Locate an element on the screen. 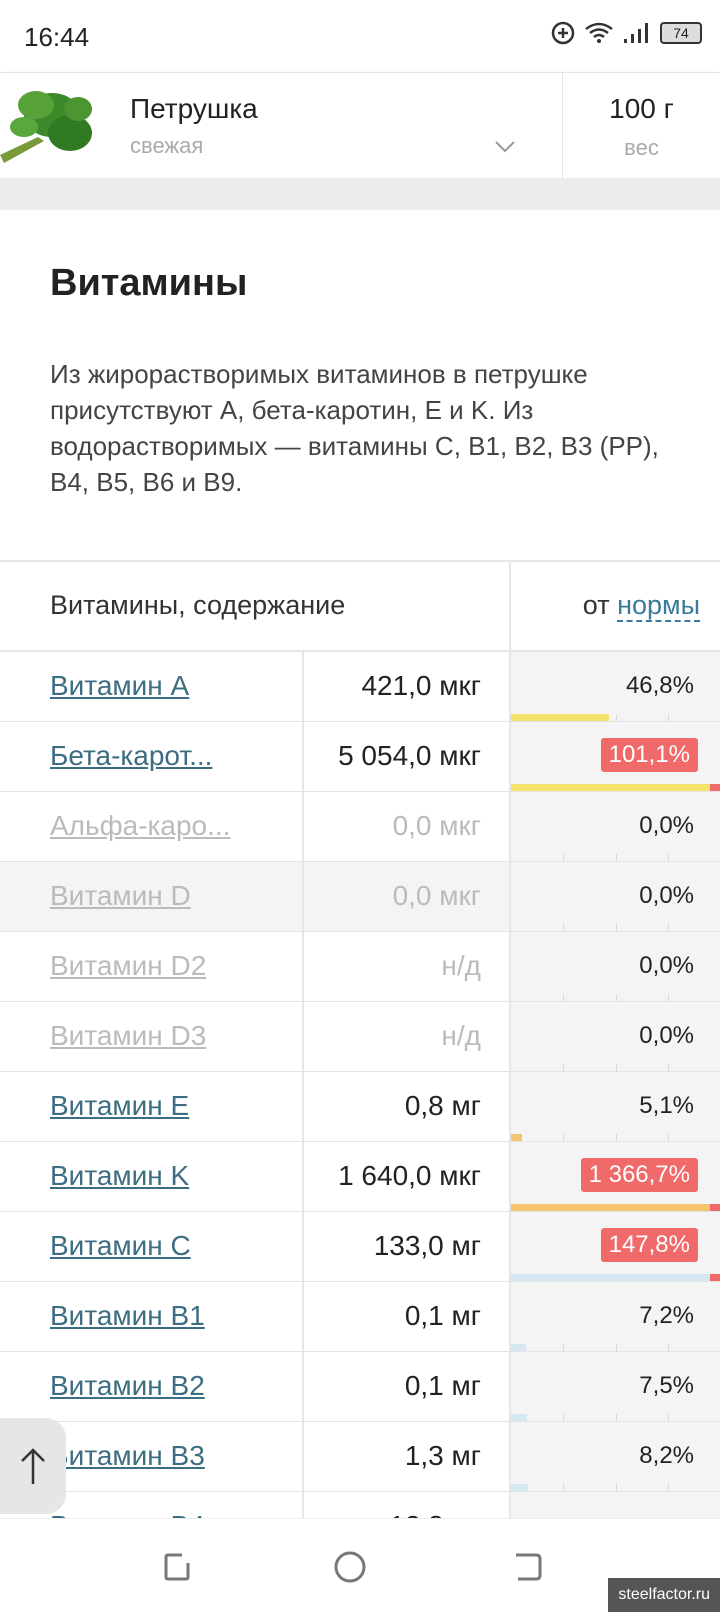  header-norm-cell: от нормы is located at coordinates (614, 607).